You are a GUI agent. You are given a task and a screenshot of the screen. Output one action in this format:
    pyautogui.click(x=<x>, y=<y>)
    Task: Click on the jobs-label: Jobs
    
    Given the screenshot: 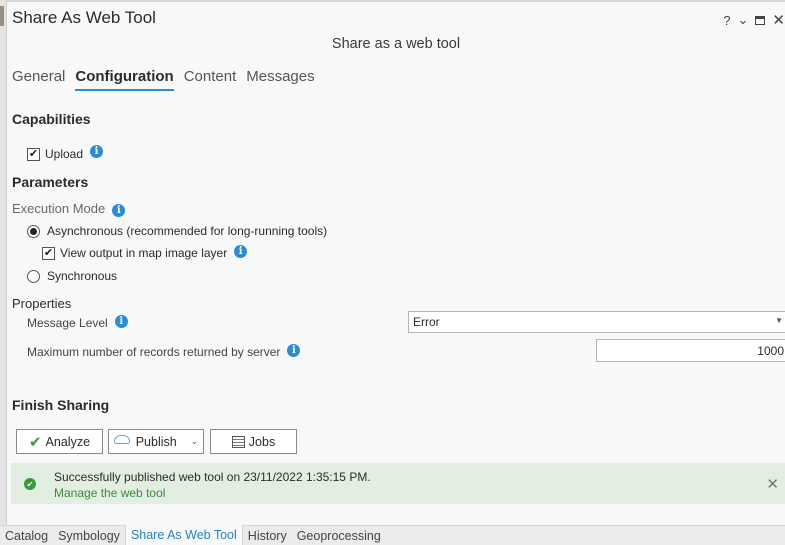 What is the action you would take?
    pyautogui.click(x=262, y=441)
    